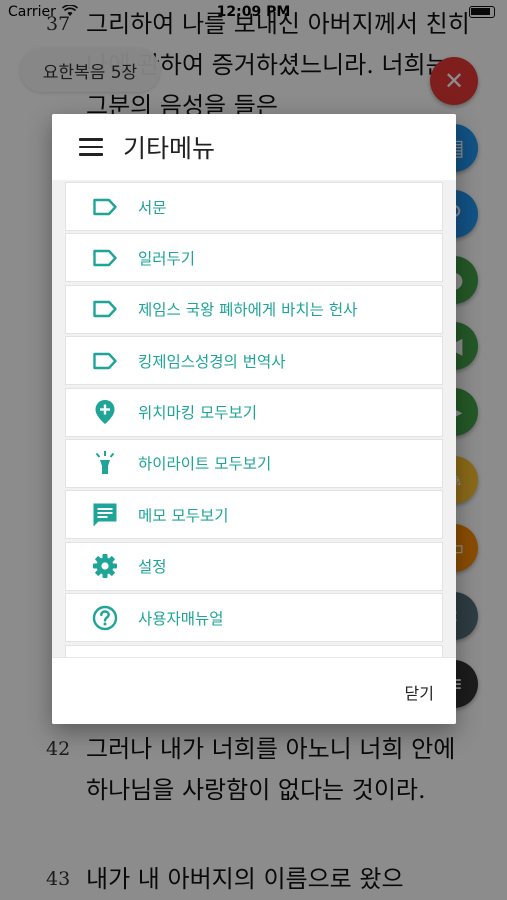  I want to click on menu-item-label: 메모 모두보기, so click(183, 515).